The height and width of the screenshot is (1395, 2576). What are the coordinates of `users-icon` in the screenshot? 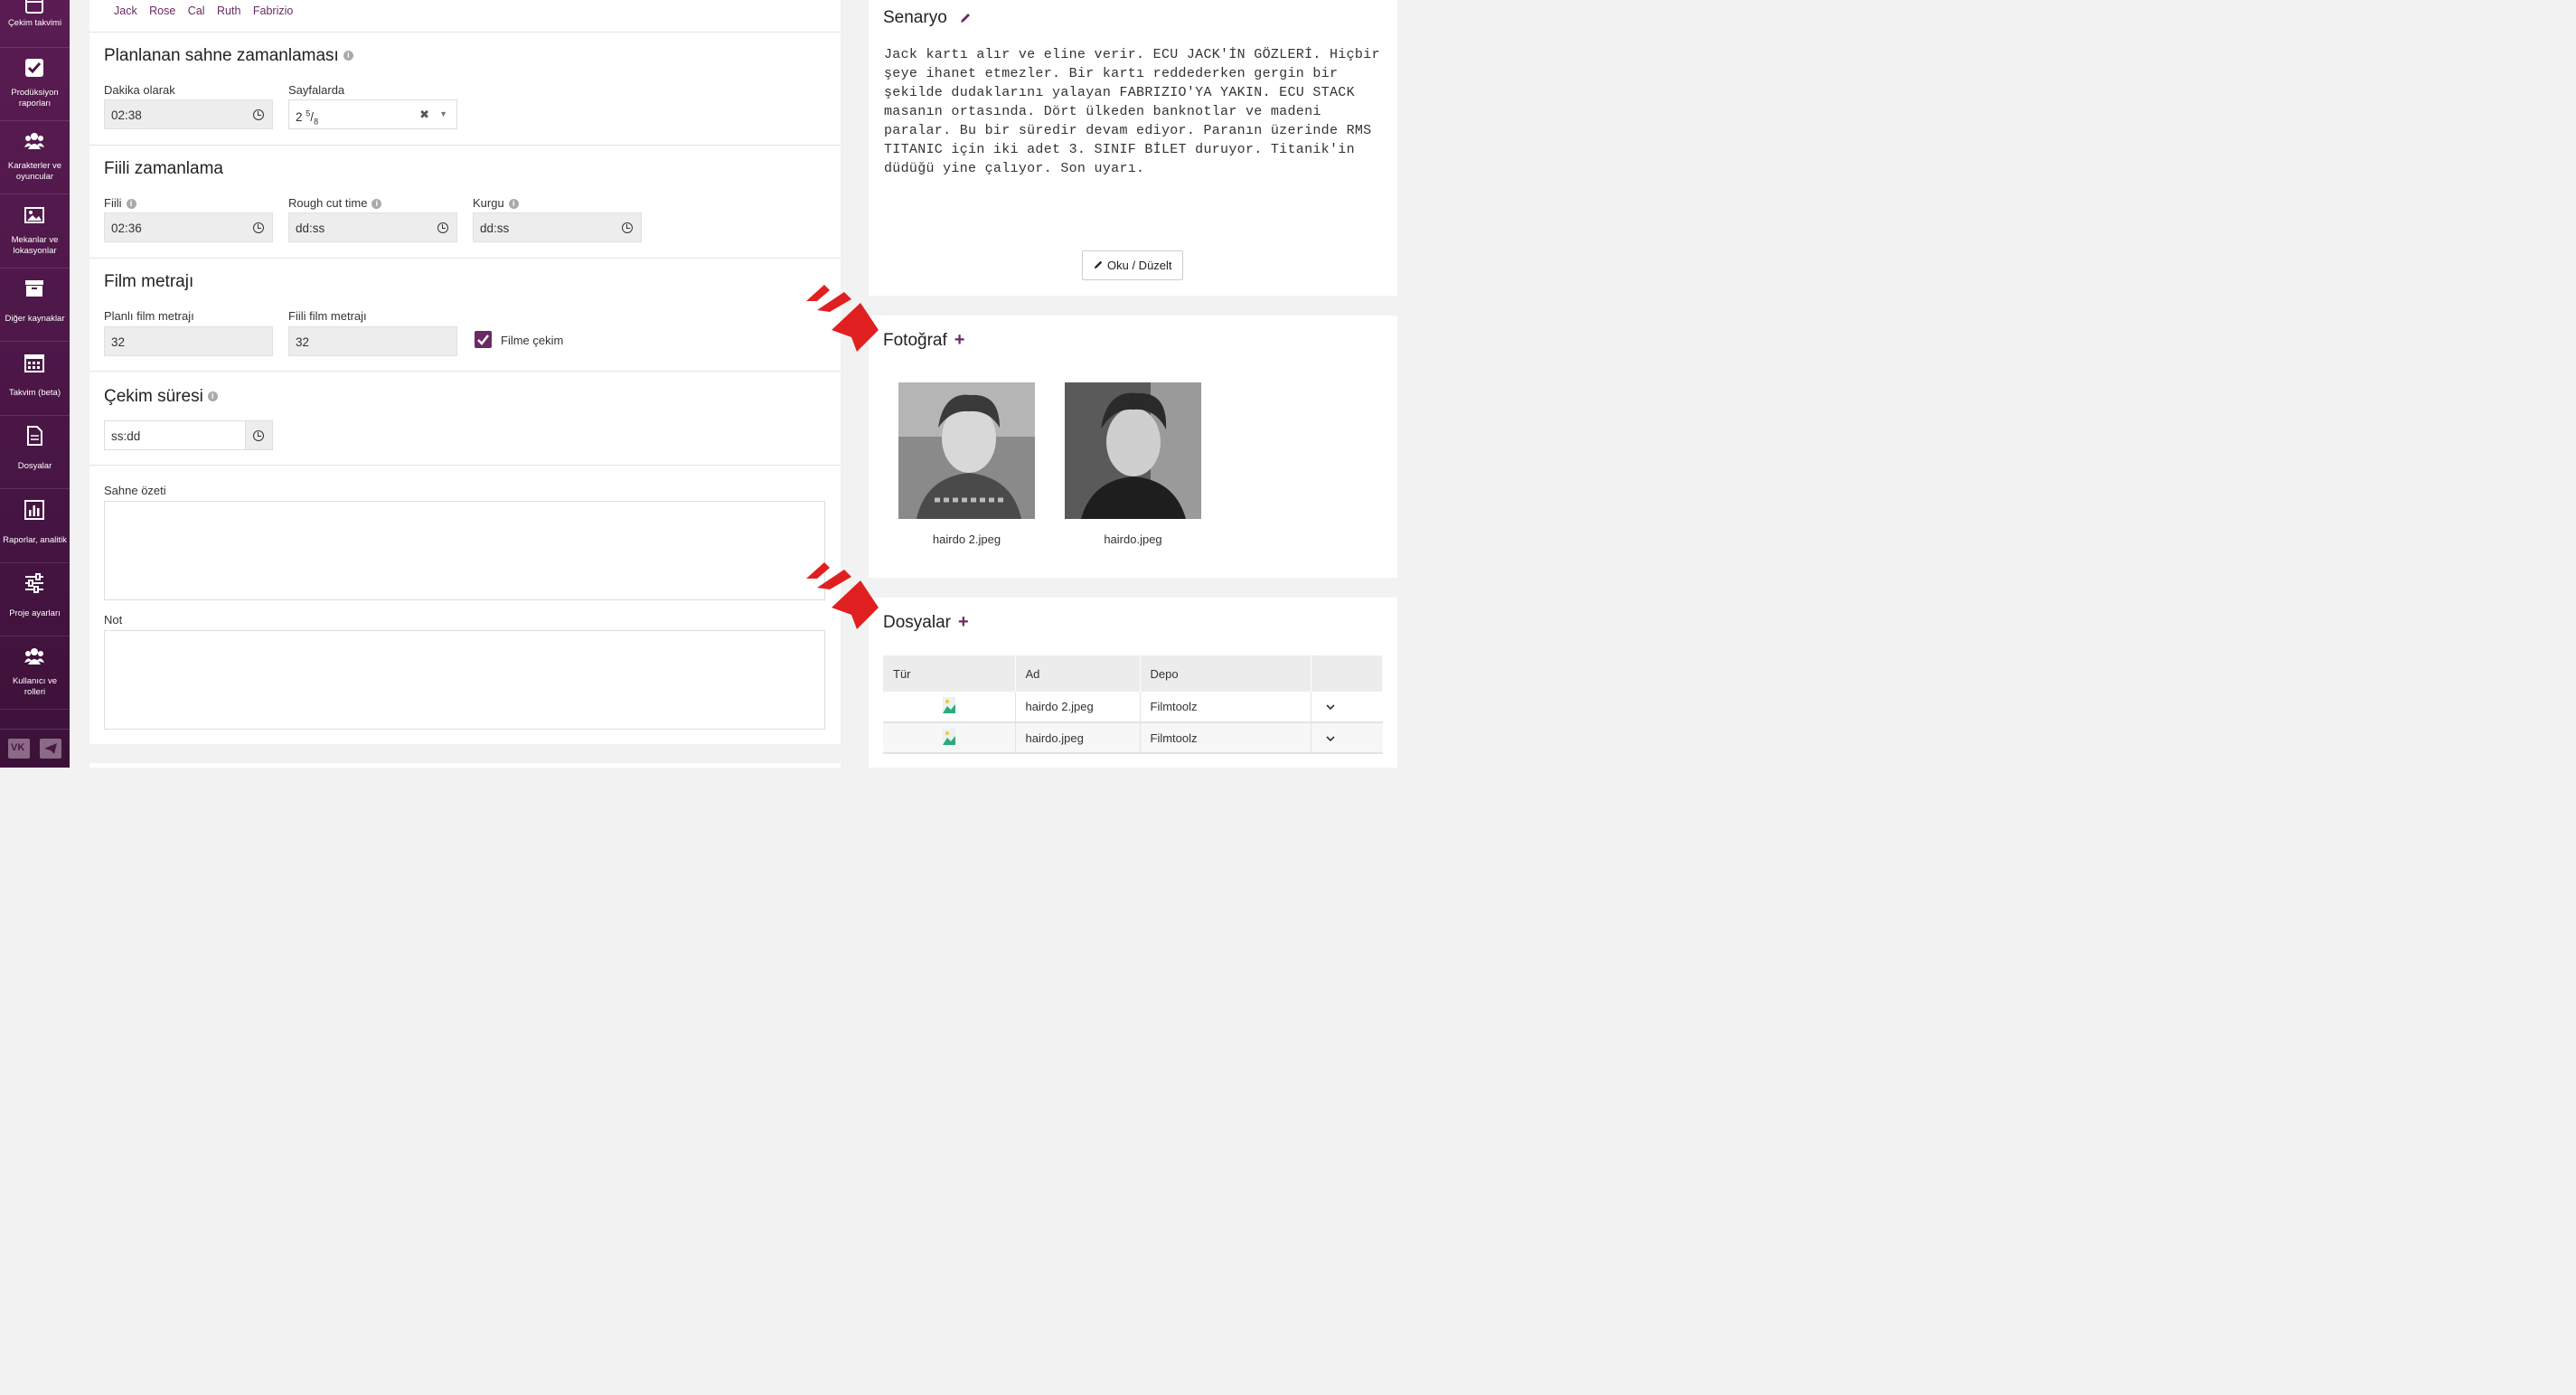 It's located at (34, 141).